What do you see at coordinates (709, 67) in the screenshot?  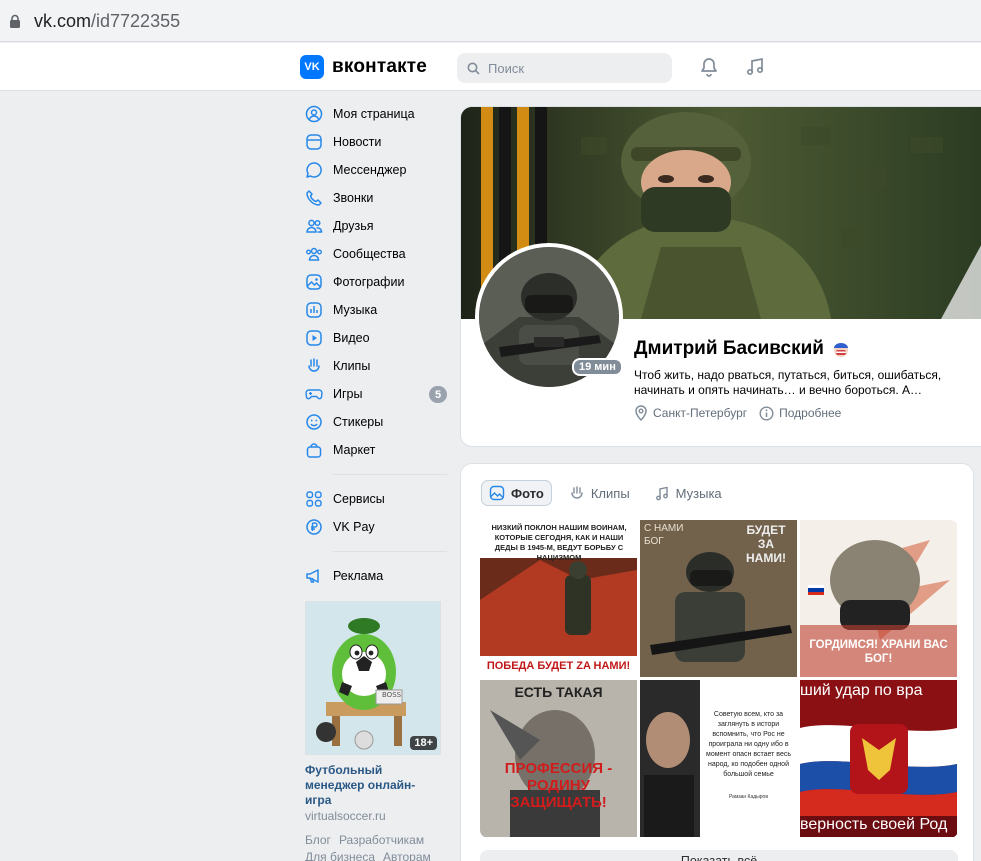 I see `bell-icon` at bounding box center [709, 67].